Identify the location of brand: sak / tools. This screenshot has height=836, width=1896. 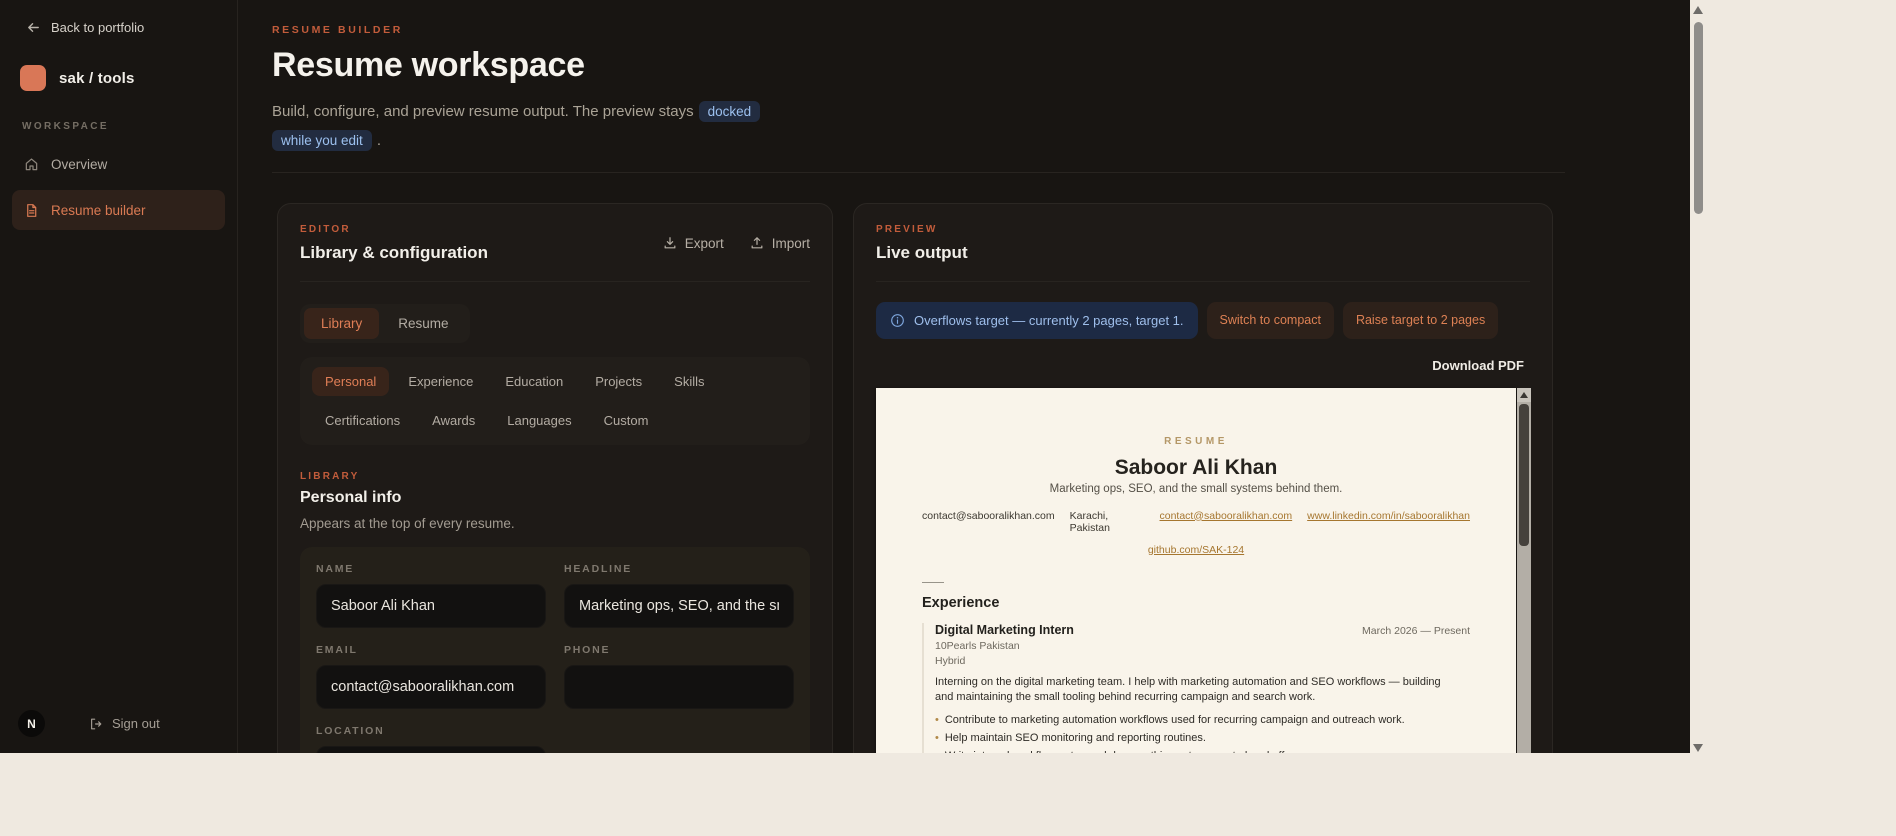
(118, 78).